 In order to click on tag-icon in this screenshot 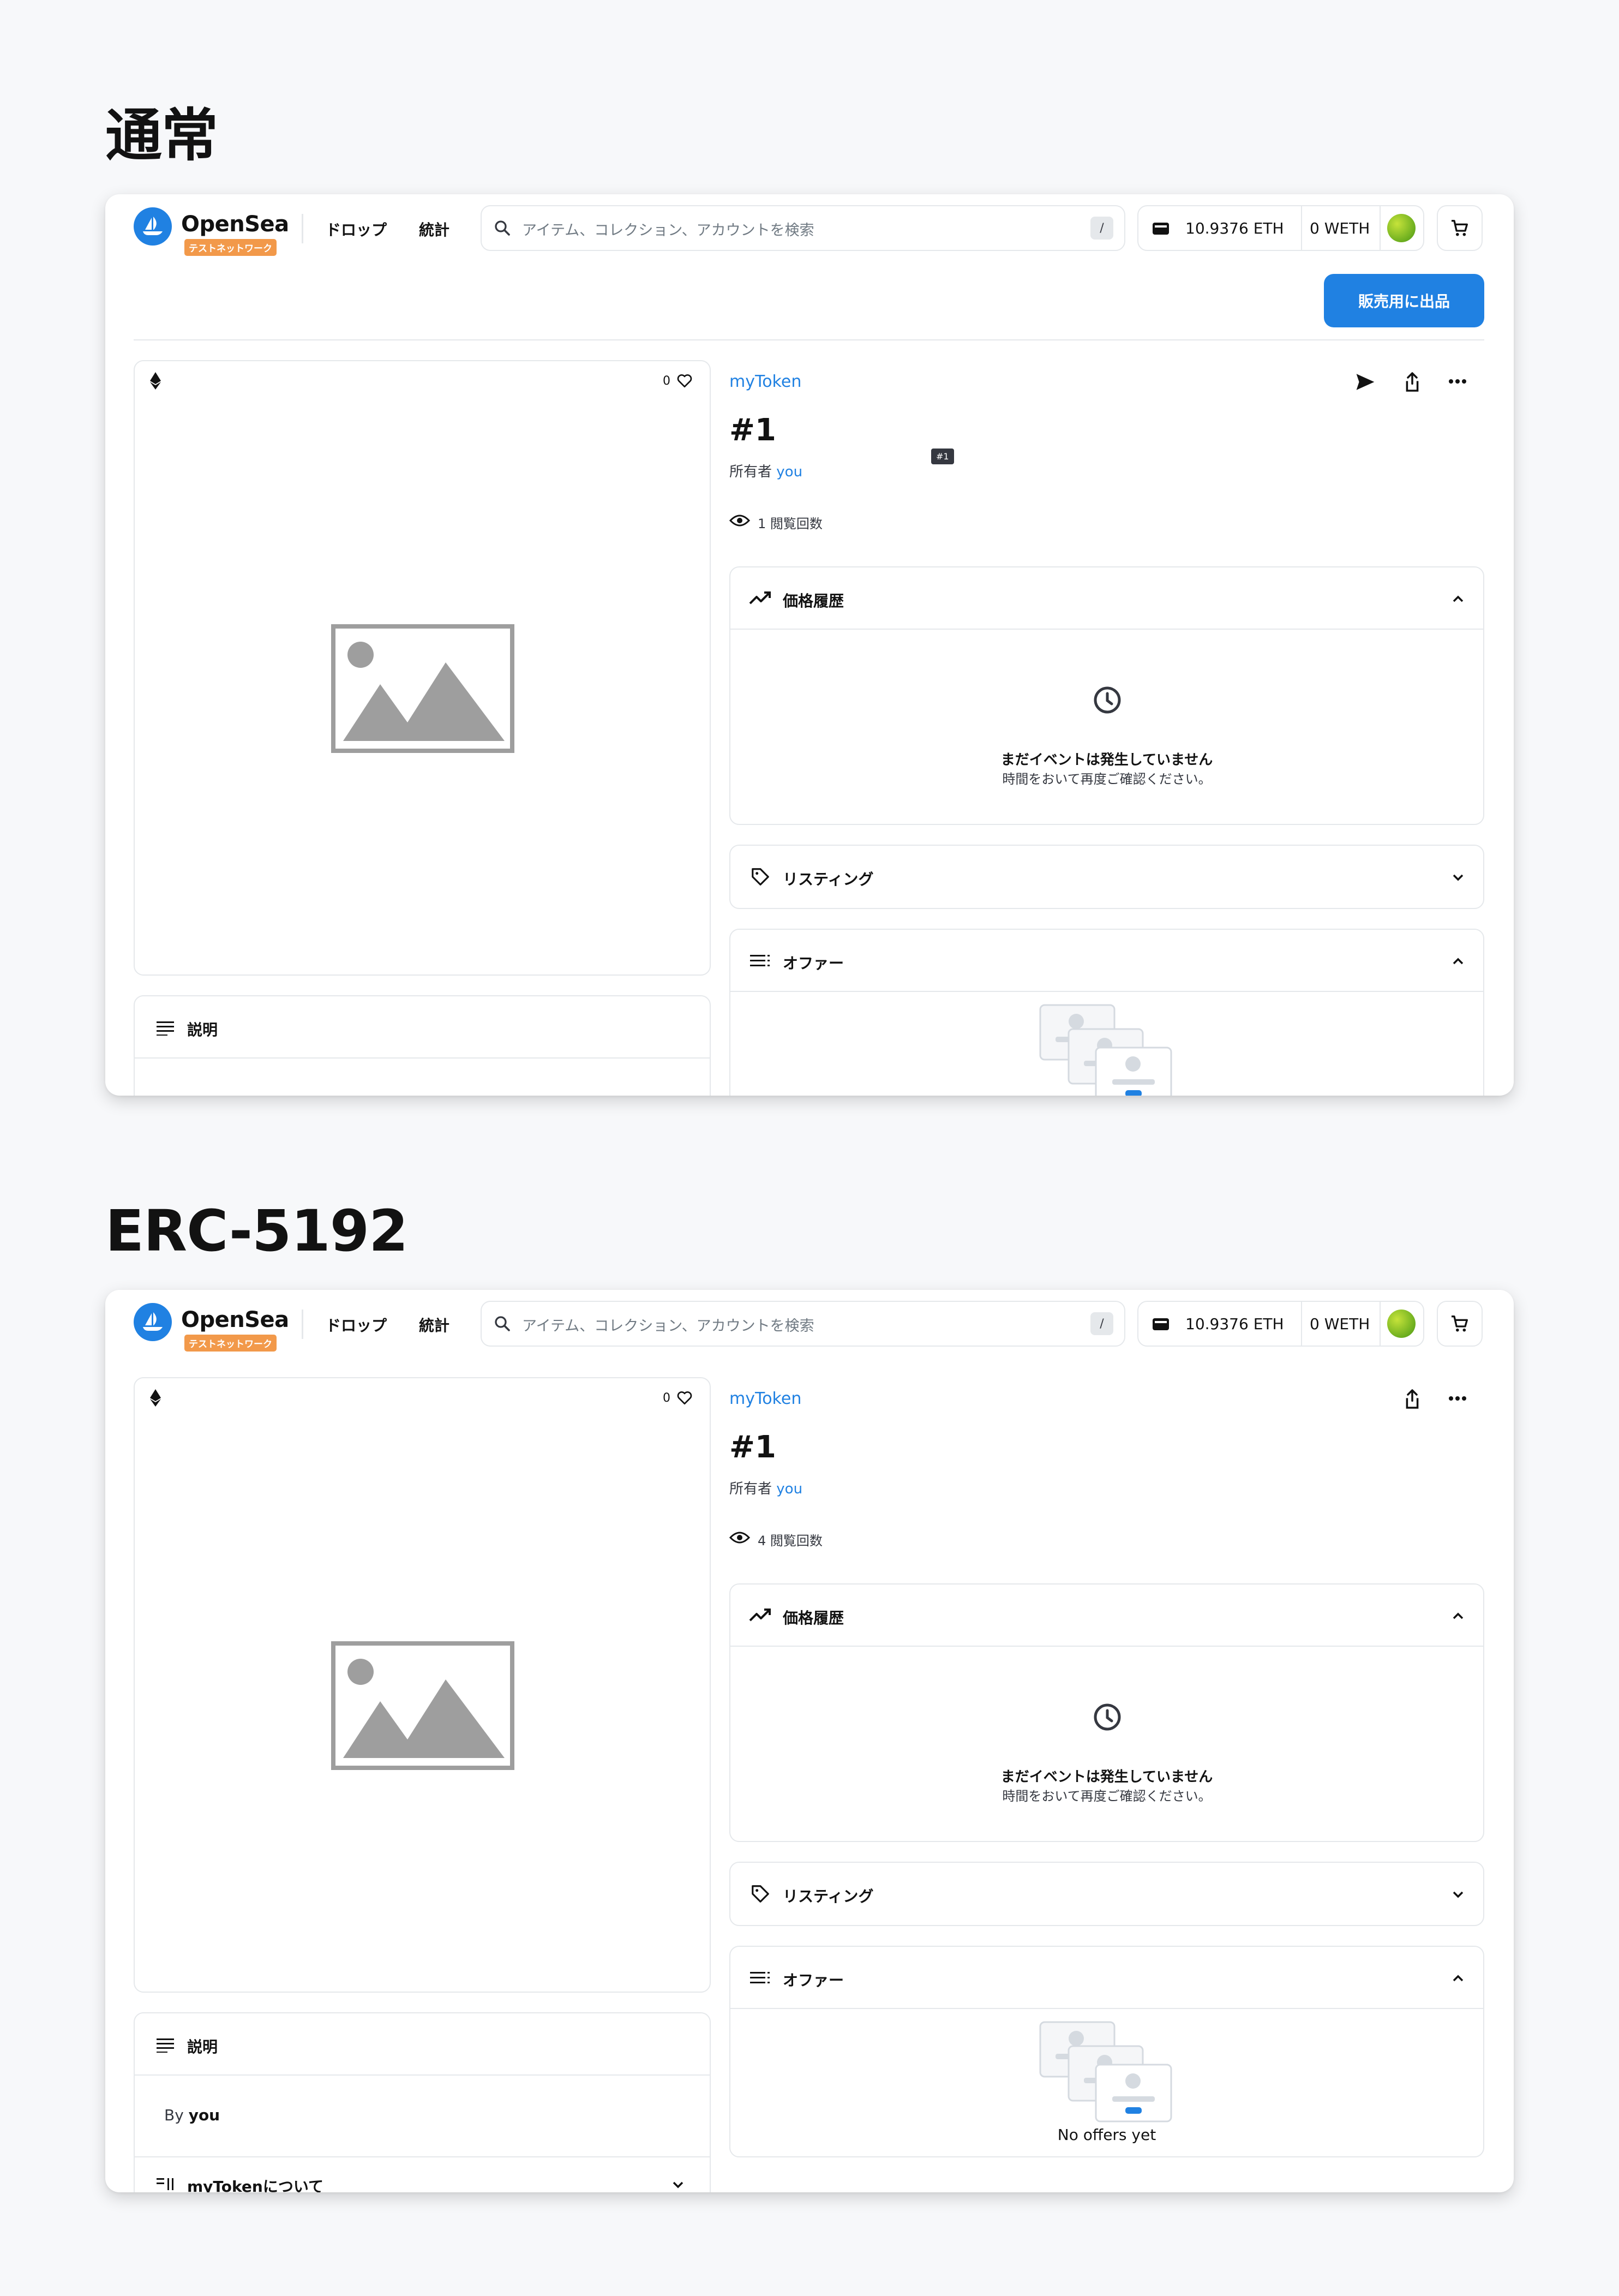, I will do `click(760, 1894)`.